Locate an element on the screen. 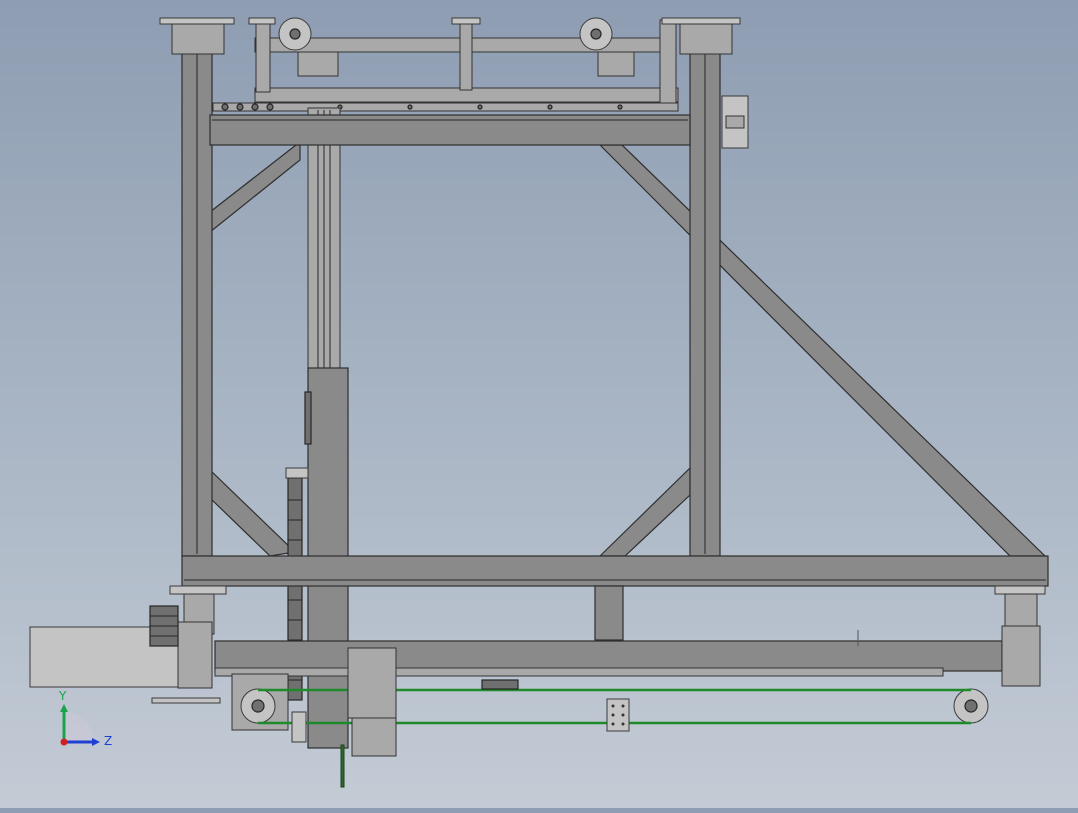 This screenshot has height=813, width=1078. column-right-plate is located at coordinates (706, 39).